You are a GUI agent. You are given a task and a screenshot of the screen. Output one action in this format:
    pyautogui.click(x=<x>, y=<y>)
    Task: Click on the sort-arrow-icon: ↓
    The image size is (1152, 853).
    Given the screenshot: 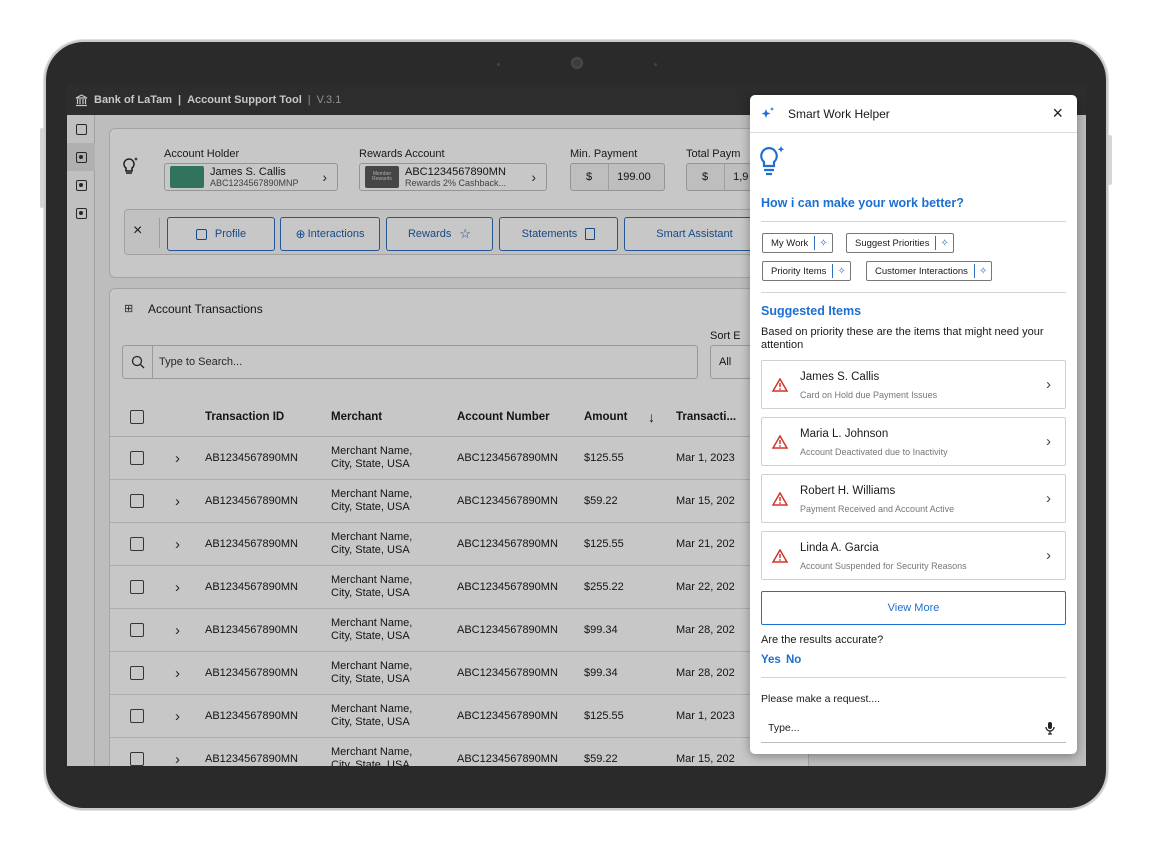 What is the action you would take?
    pyautogui.click(x=651, y=416)
    